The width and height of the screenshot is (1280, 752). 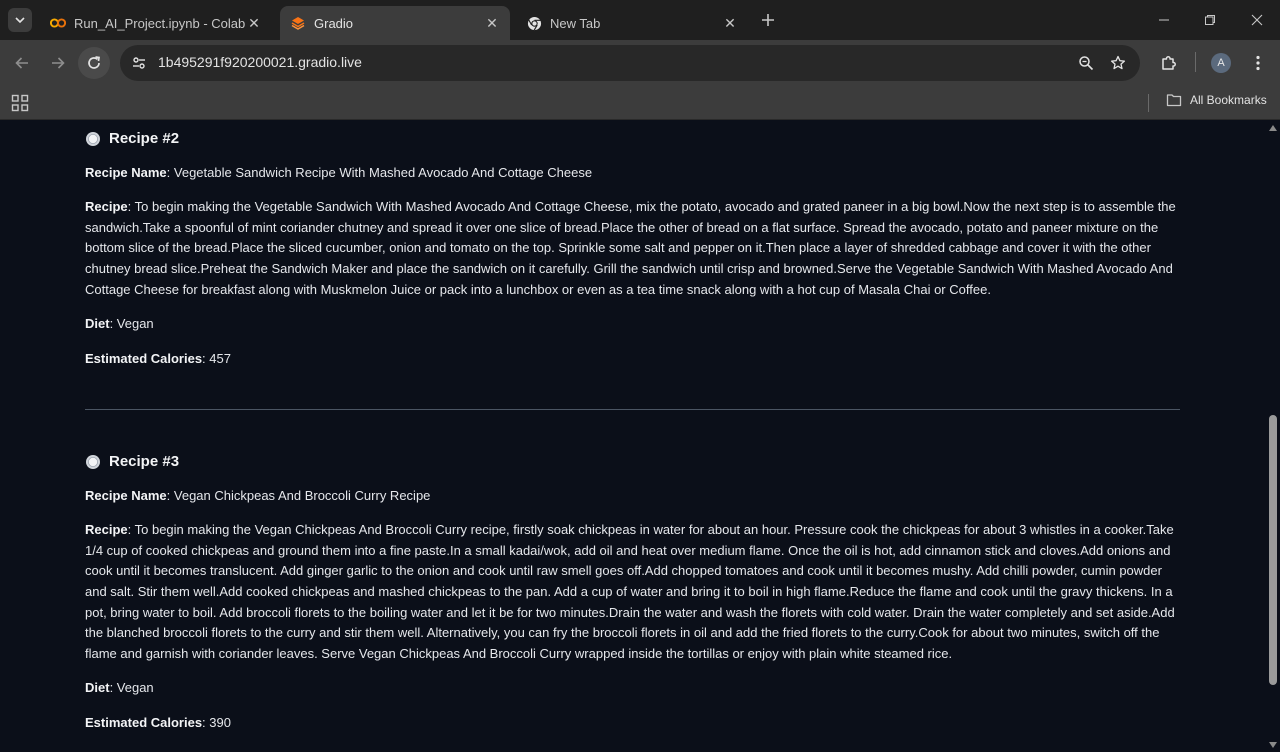 What do you see at coordinates (298, 23) in the screenshot?
I see `gradio-icon` at bounding box center [298, 23].